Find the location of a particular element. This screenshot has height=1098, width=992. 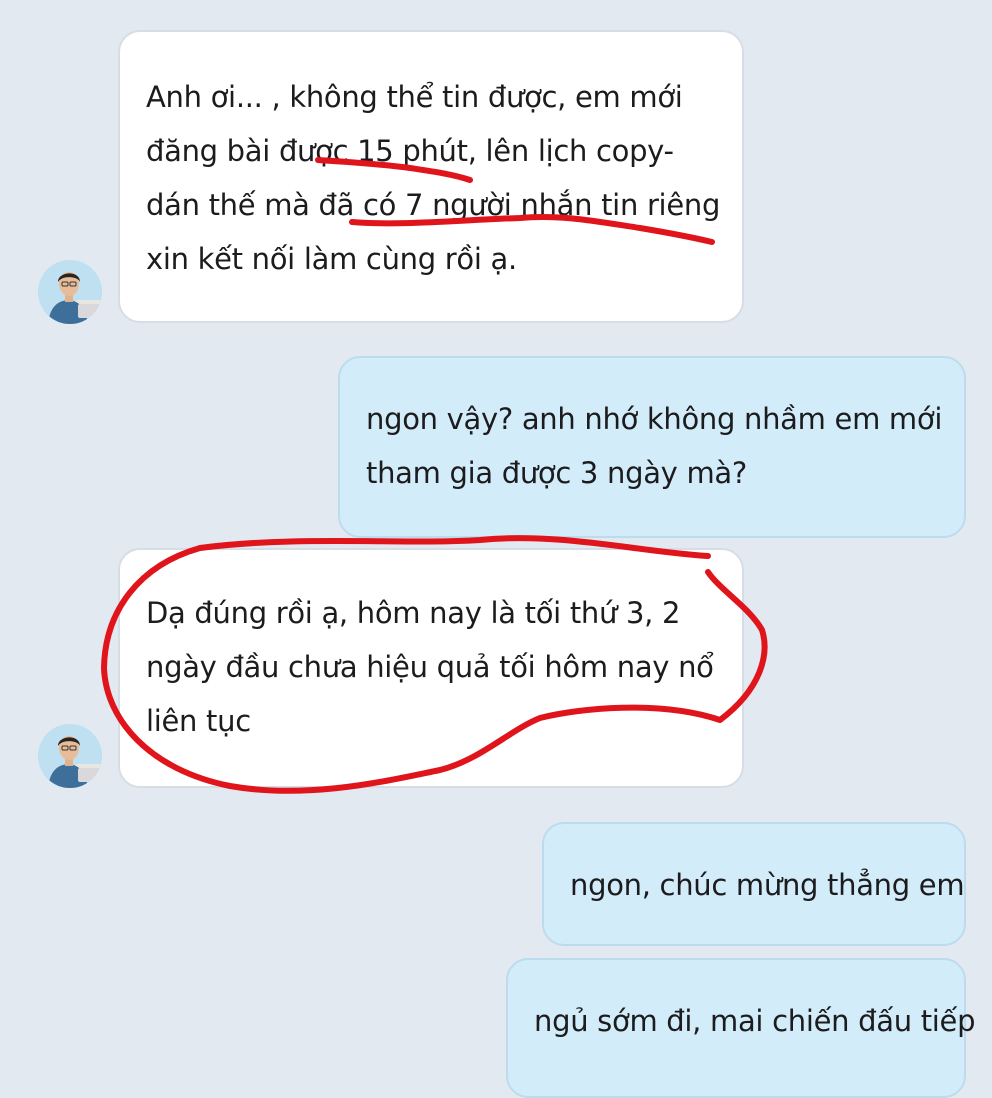

message-text-line: Dạ đúng rồi ạ, hôm nay là tối thứ 3, 2 is located at coordinates (413, 613).